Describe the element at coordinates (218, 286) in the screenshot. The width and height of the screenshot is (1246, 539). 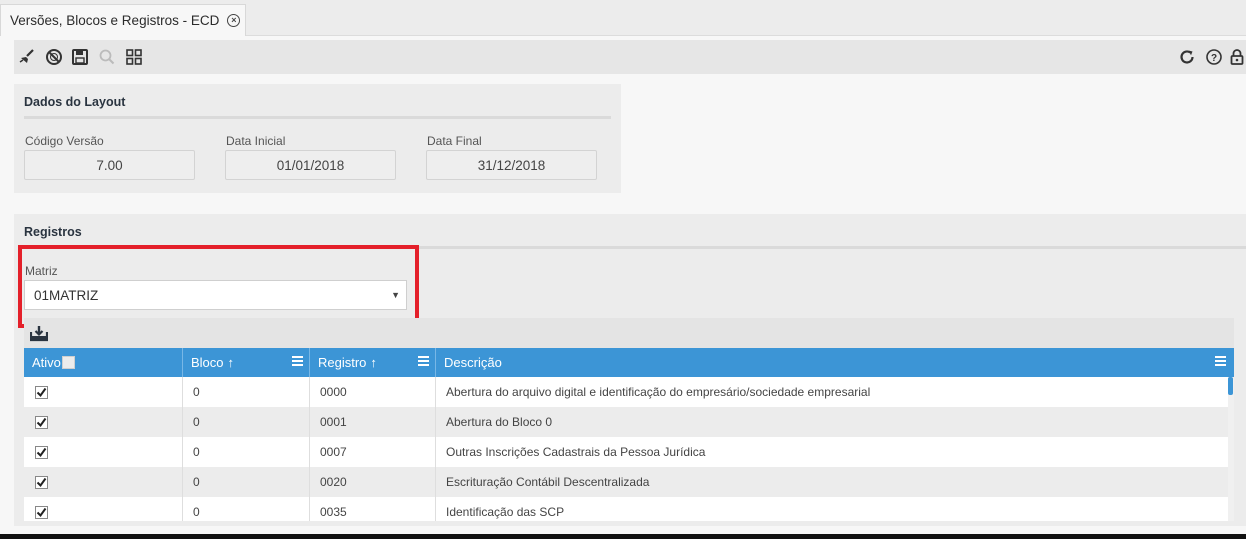
I see `matriz-highlight-box` at that location.